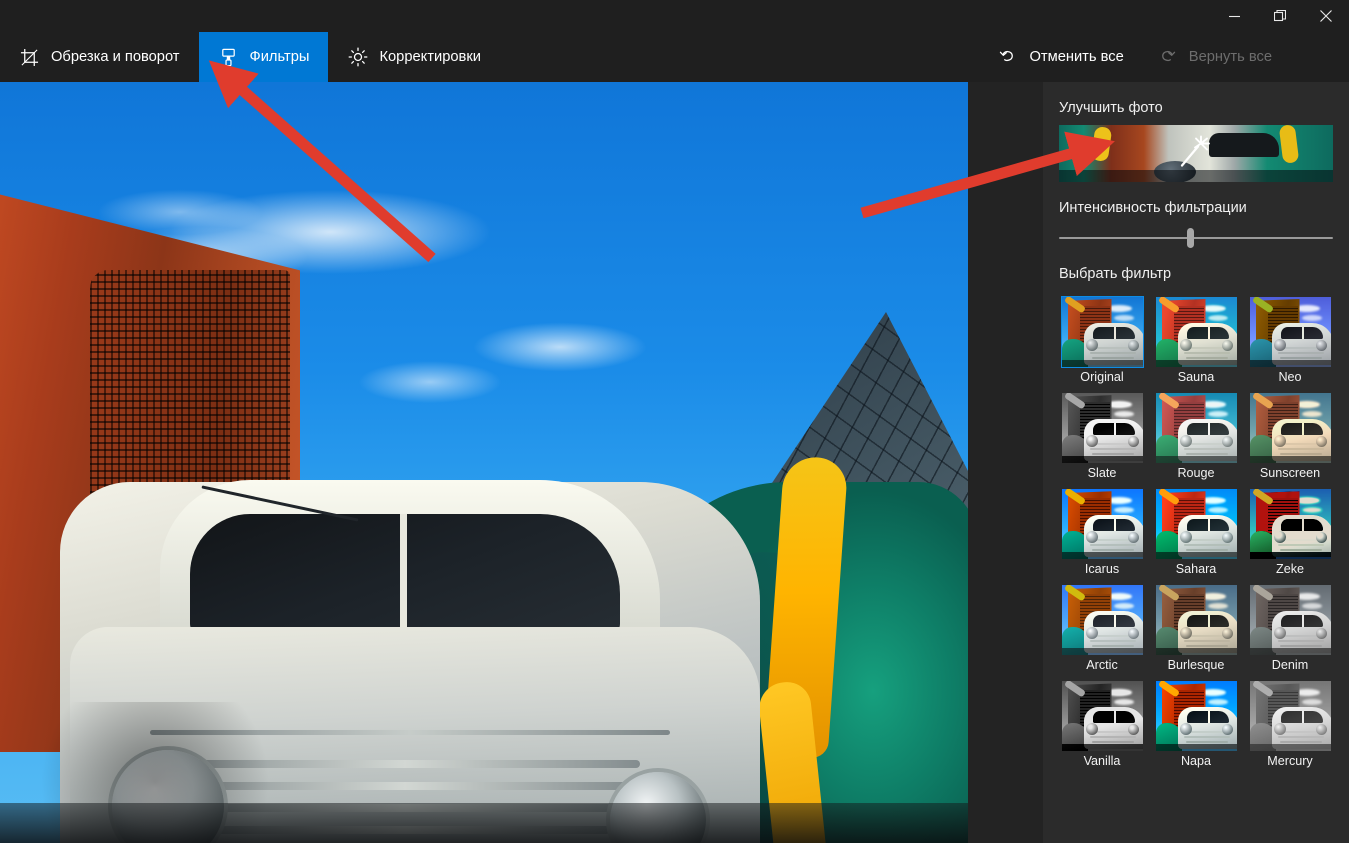 The height and width of the screenshot is (843, 1349). I want to click on filter-option-icarus: Icarus, so click(1102, 530).